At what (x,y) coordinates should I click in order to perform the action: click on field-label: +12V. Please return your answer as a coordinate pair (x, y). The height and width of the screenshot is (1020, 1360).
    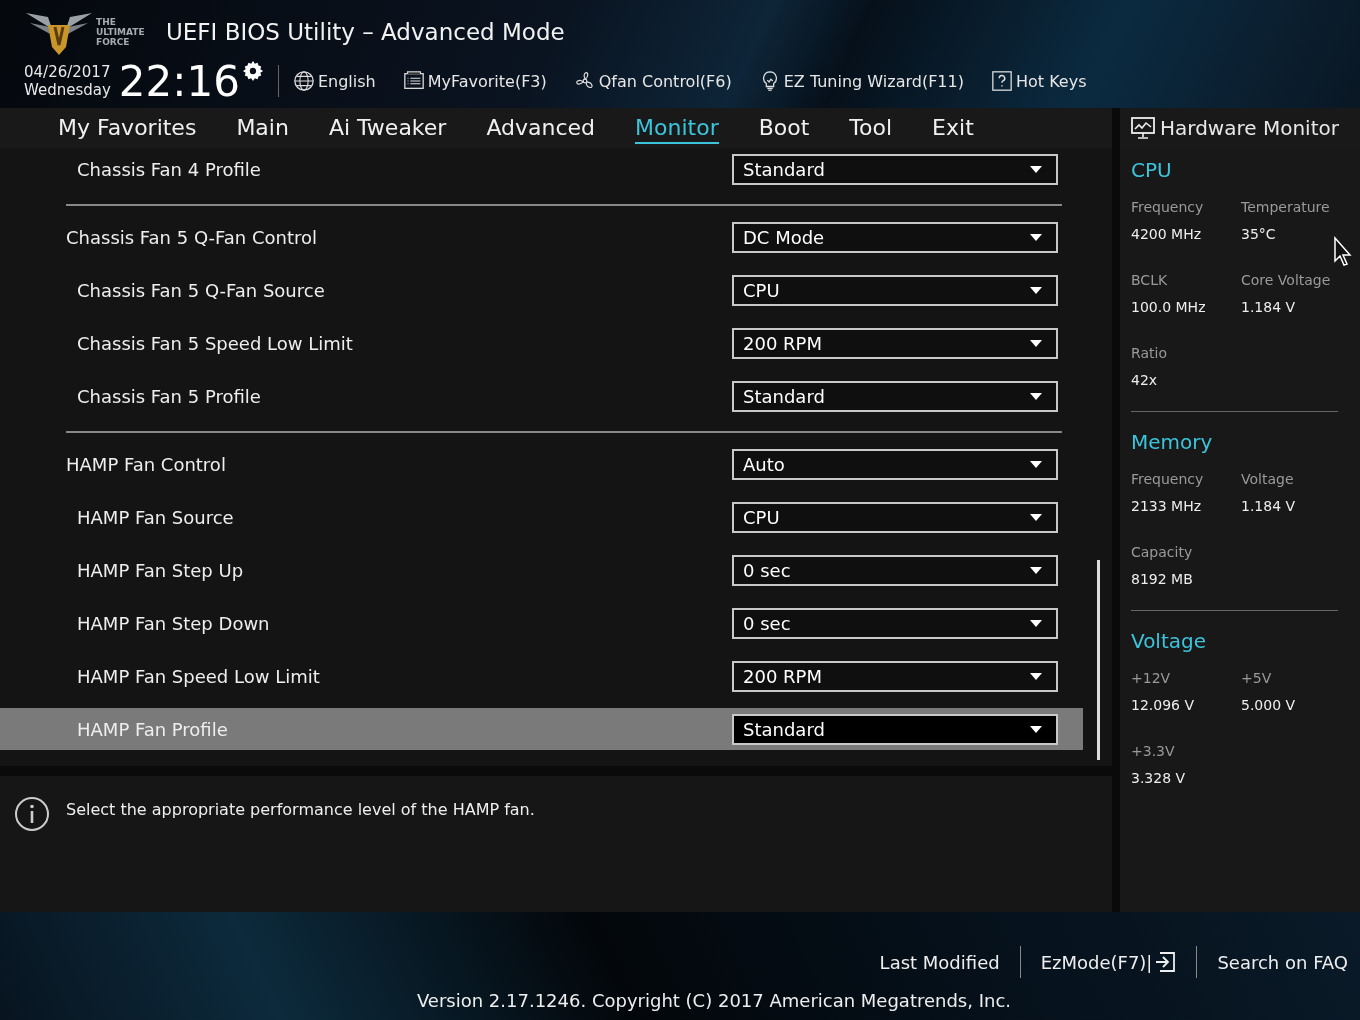
    Looking at the image, I should click on (1151, 678).